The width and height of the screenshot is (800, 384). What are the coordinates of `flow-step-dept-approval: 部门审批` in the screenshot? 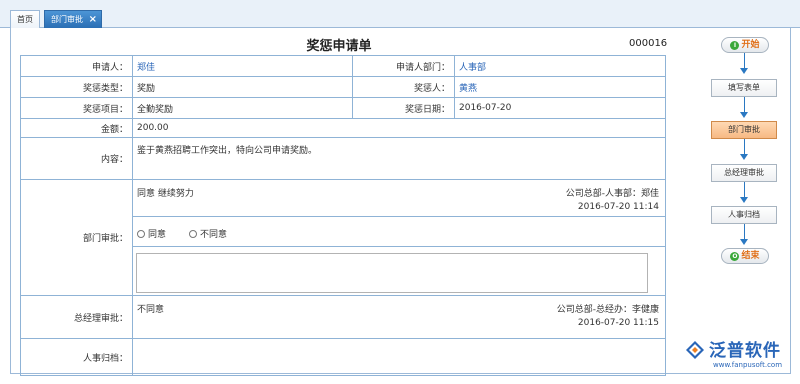 It's located at (744, 130).